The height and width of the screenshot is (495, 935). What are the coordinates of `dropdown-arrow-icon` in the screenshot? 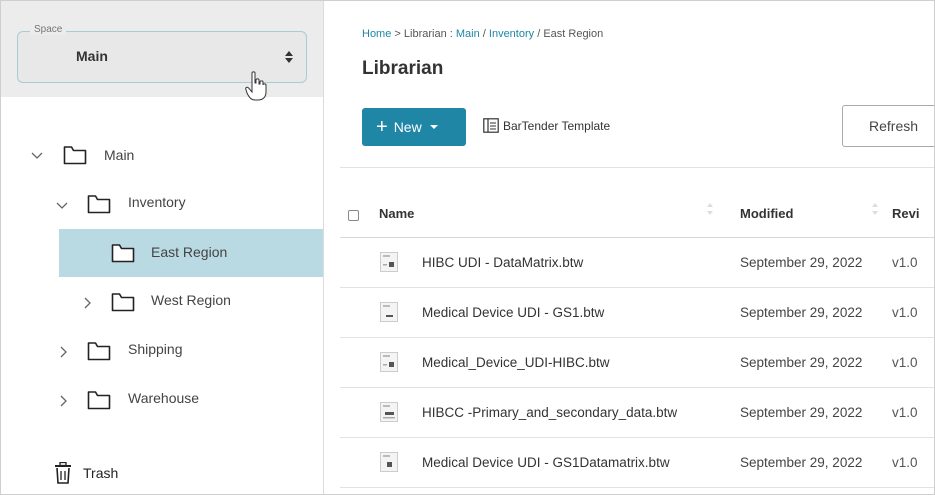 It's located at (433, 127).